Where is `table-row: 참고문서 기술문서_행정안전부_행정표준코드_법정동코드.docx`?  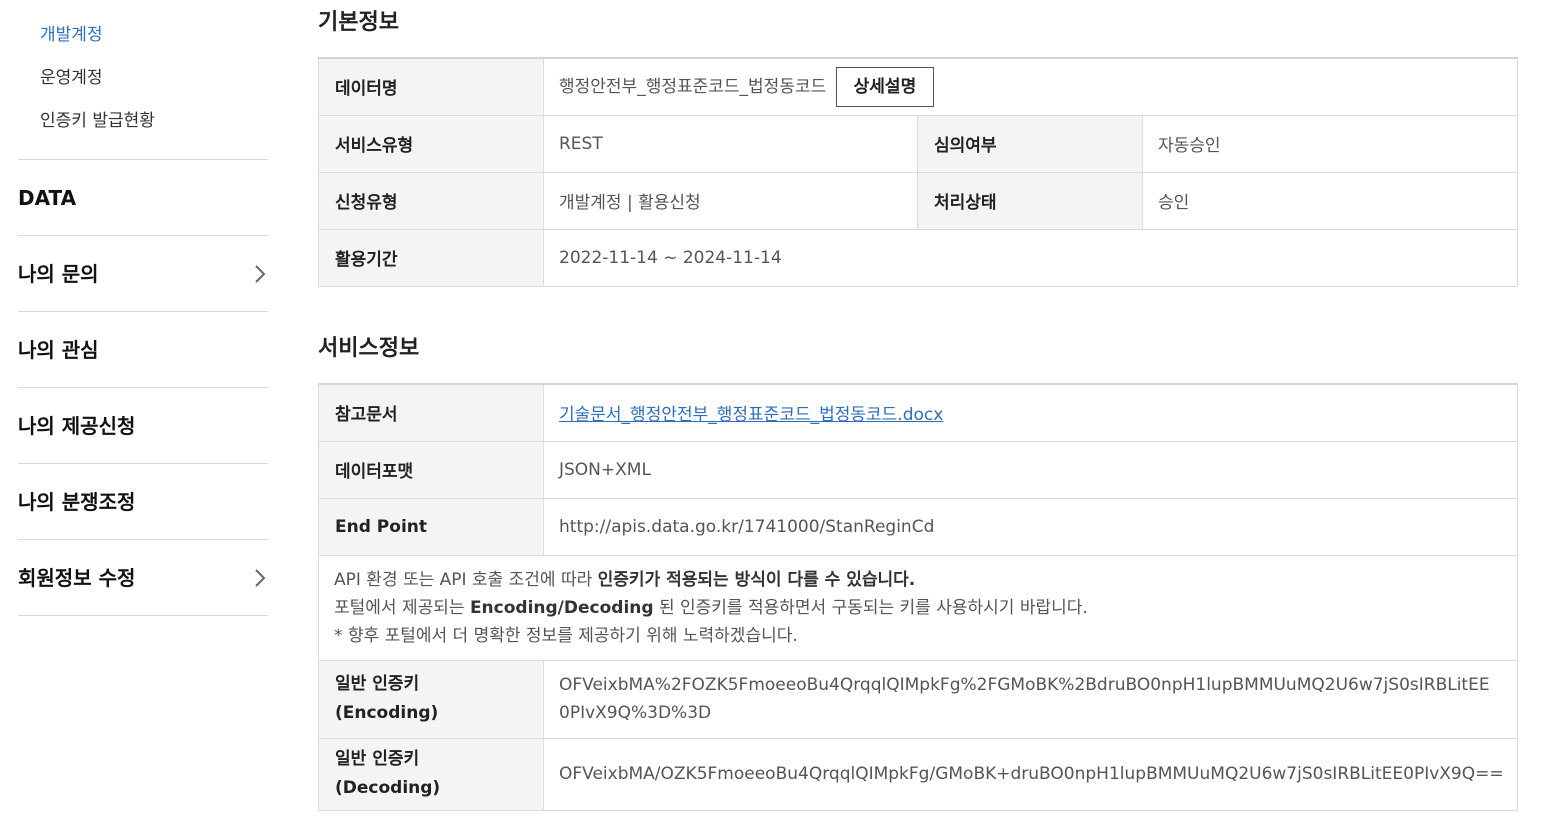 table-row: 참고문서 기술문서_행정안전부_행정표준코드_법정동코드.docx is located at coordinates (918, 412).